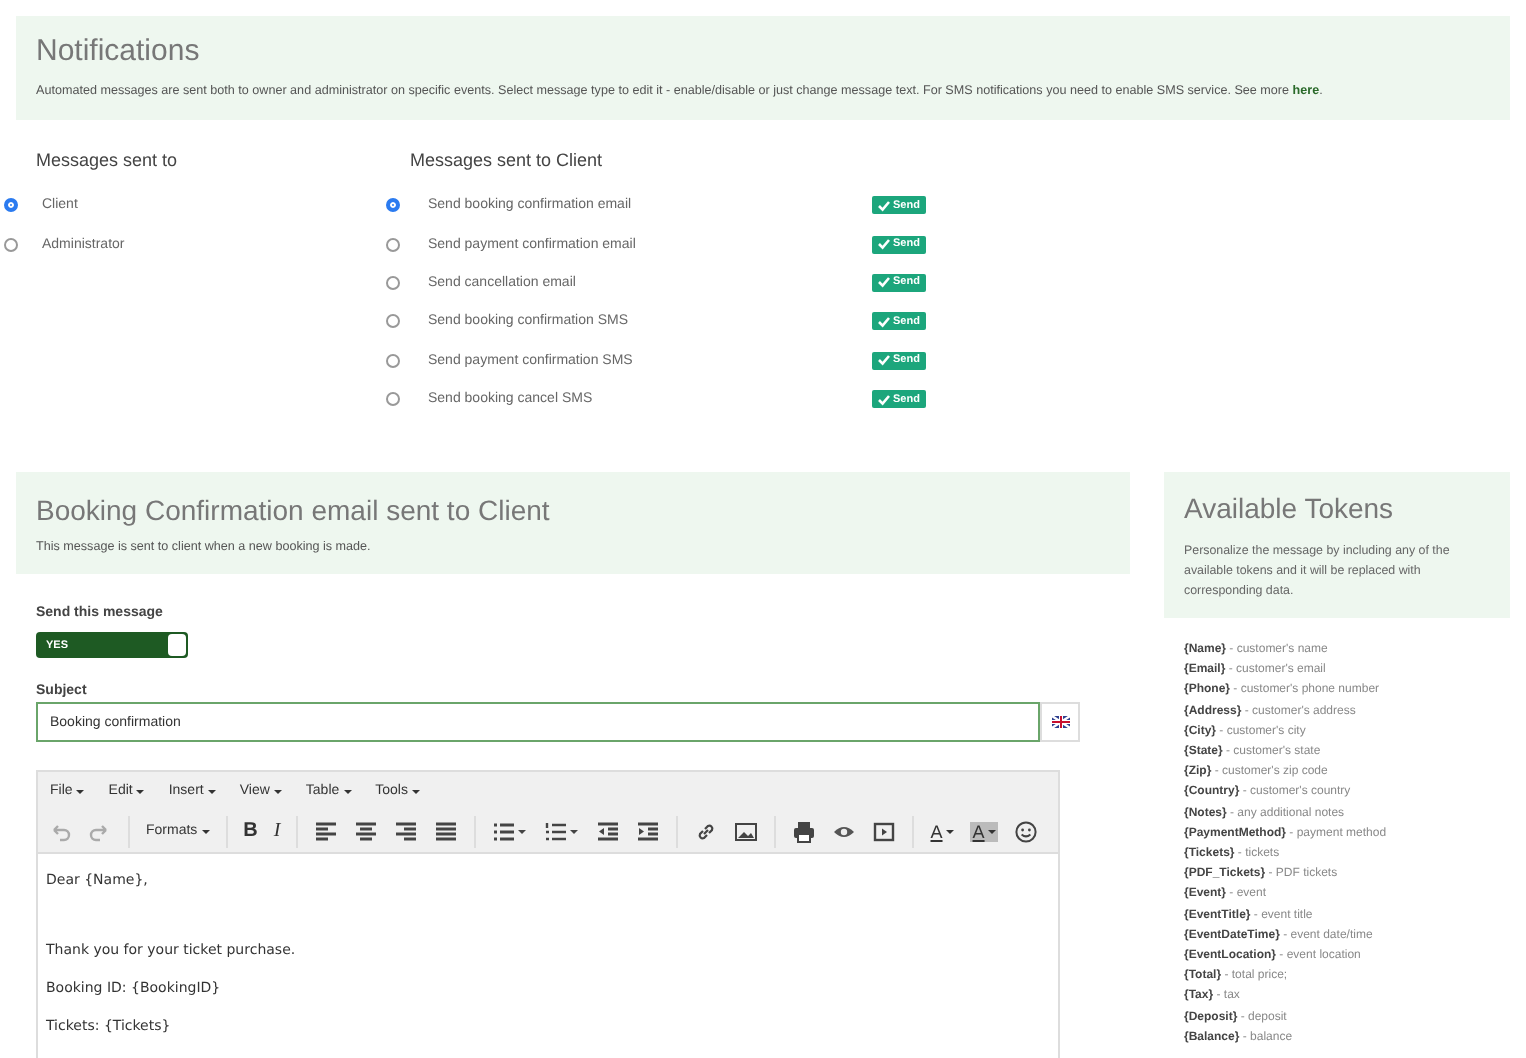 The height and width of the screenshot is (1058, 1526). I want to click on align-center-icon, so click(366, 831).